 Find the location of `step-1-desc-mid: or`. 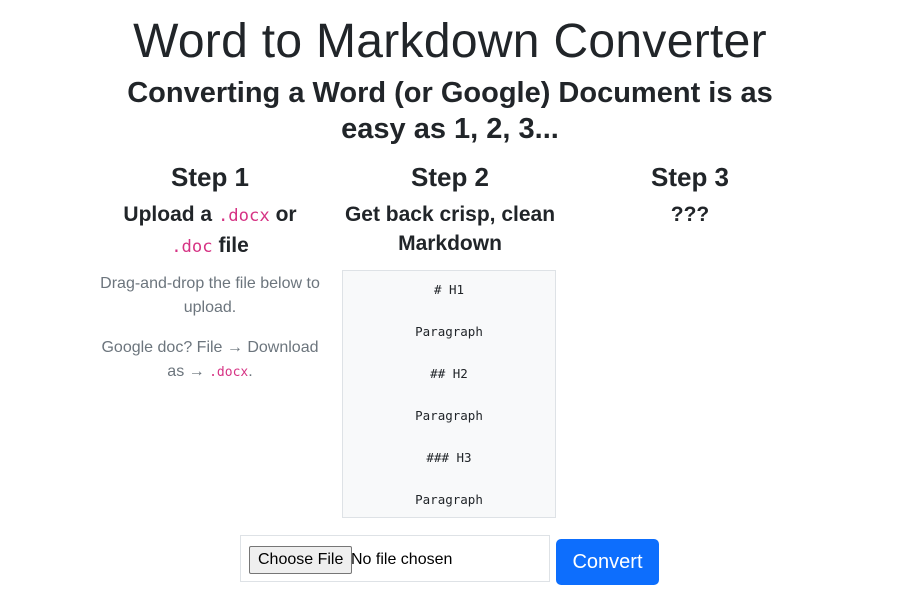

step-1-desc-mid: or is located at coordinates (283, 214).